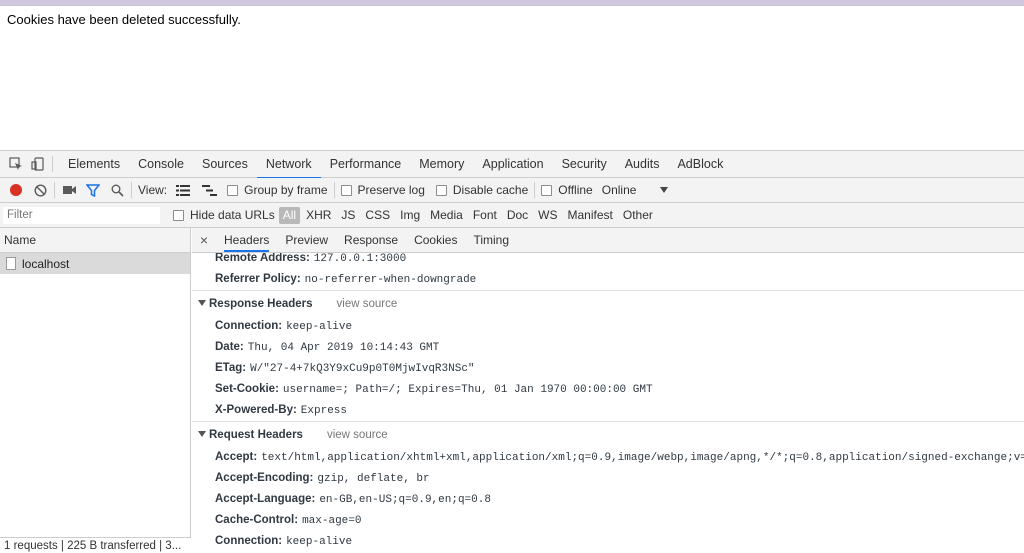 This screenshot has width=1024, height=553. Describe the element at coordinates (256, 410) in the screenshot. I see `response-headers-header-key: X-Powered-By:` at that location.